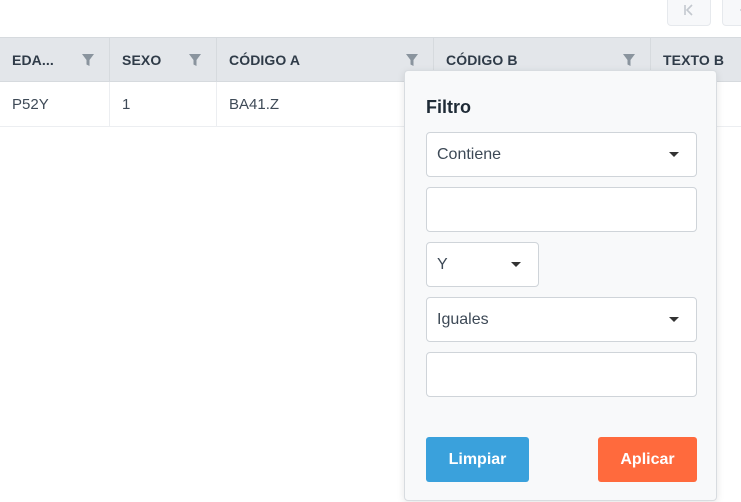  I want to click on apply-filter-button: Aplicar, so click(647, 459).